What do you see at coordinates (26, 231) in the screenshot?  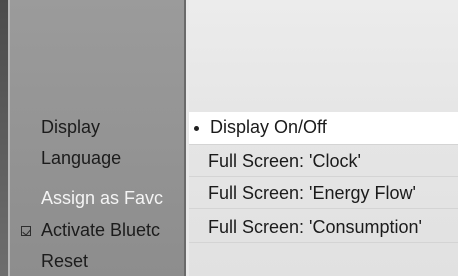 I see `checkbox-icon` at bounding box center [26, 231].